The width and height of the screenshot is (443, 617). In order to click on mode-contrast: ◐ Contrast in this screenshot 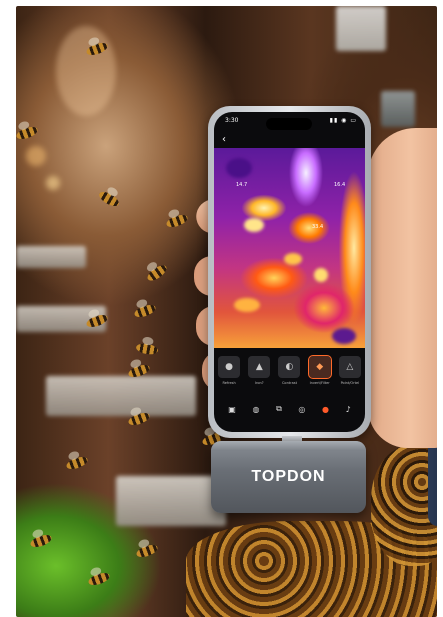, I will do `click(289, 376)`.